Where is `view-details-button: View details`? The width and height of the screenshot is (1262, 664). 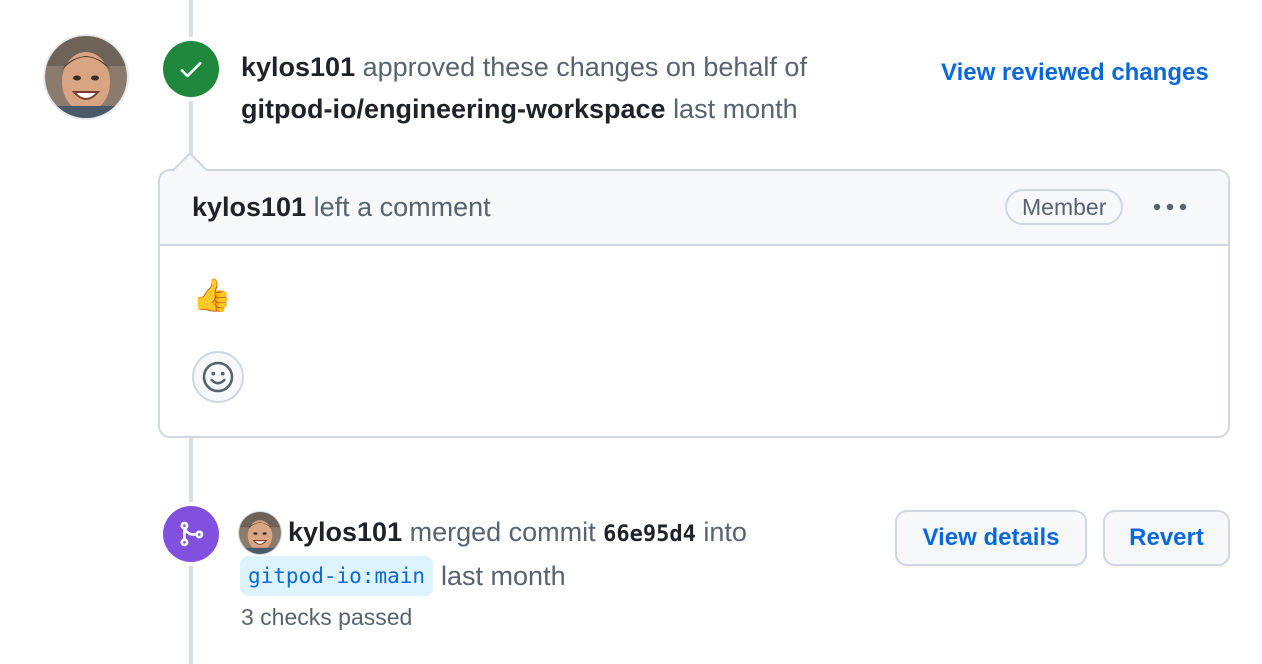 view-details-button: View details is located at coordinates (991, 538).